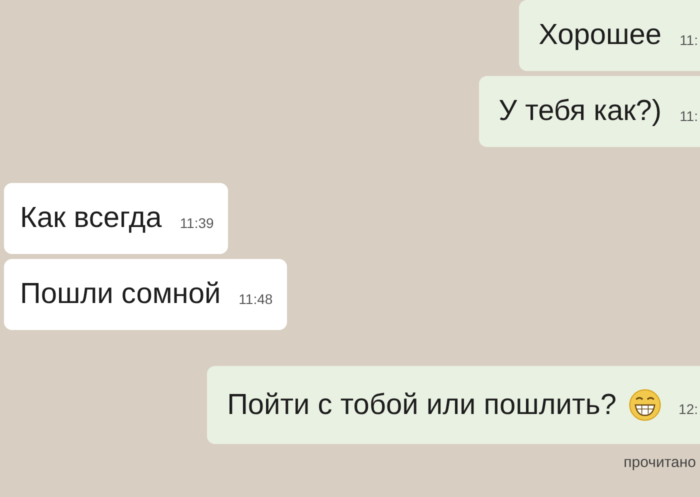 Image resolution: width=700 pixels, height=497 pixels. I want to click on message-bubble: Пойти с тобой или пошлить? 12:, so click(453, 405).